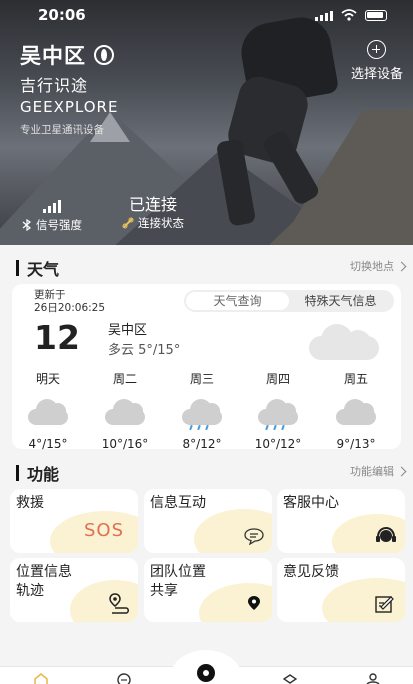  What do you see at coordinates (208, 590) in the screenshot?
I see `team-location-card: 团队位置 共享` at bounding box center [208, 590].